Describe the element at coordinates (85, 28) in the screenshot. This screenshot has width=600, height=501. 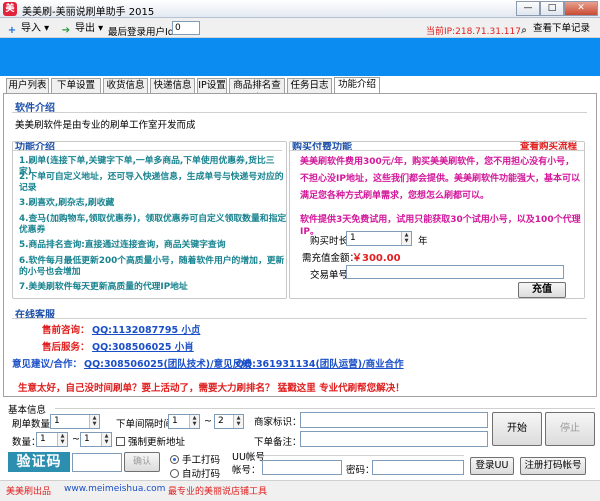
I see `export-label: 导出` at that location.